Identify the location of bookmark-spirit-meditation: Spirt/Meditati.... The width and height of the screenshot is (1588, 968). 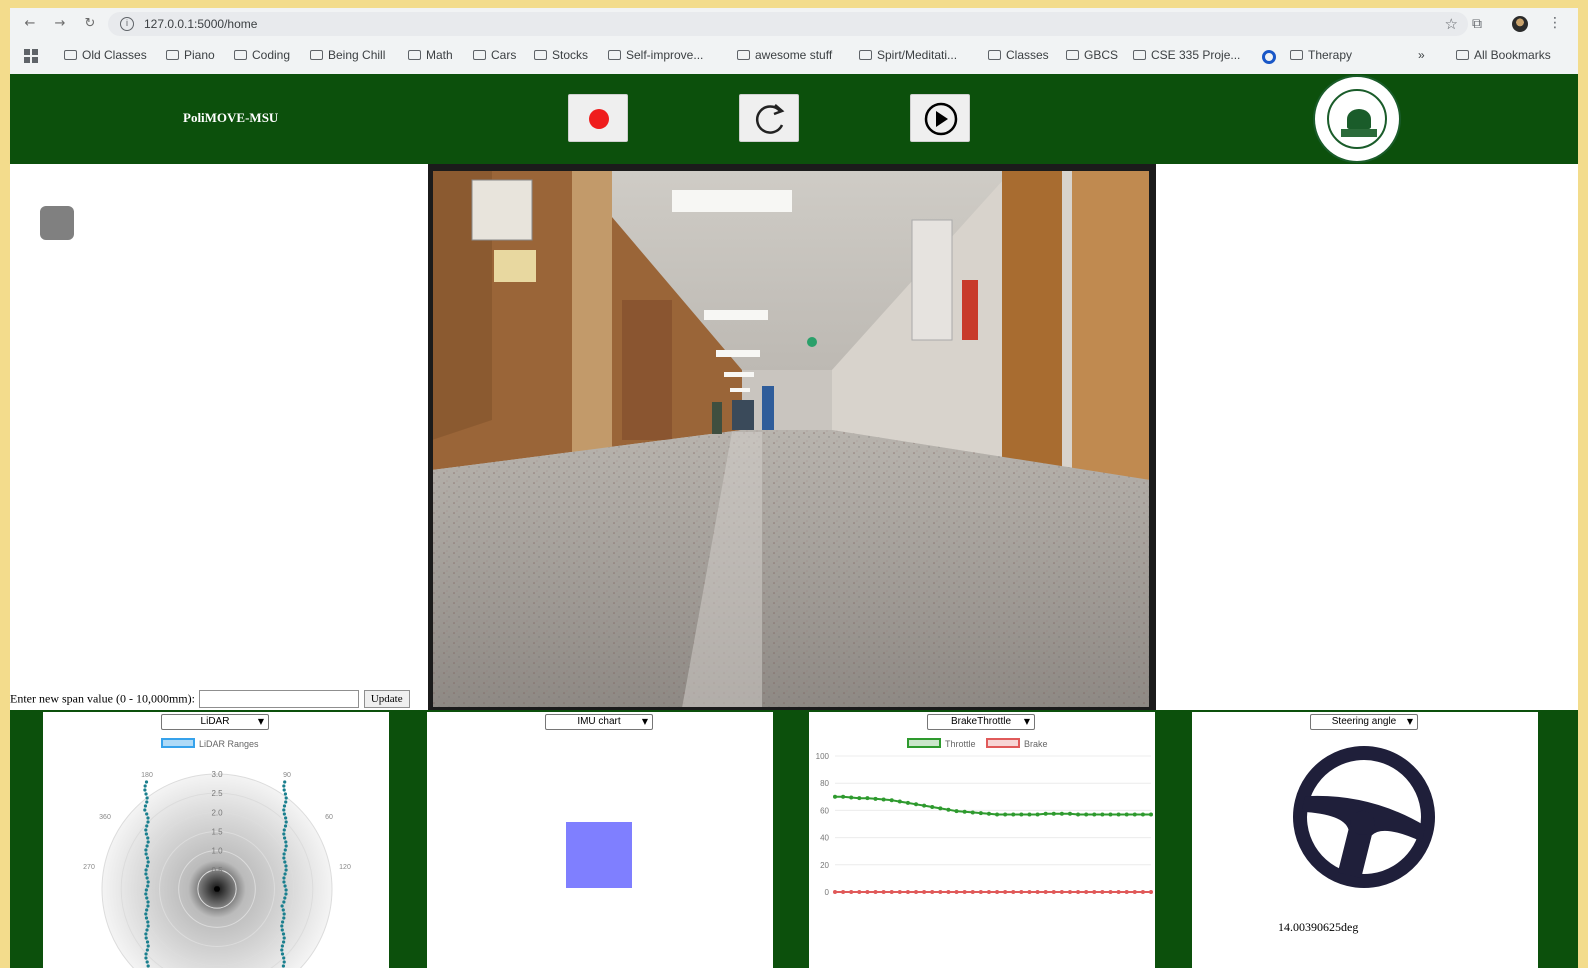
(908, 55).